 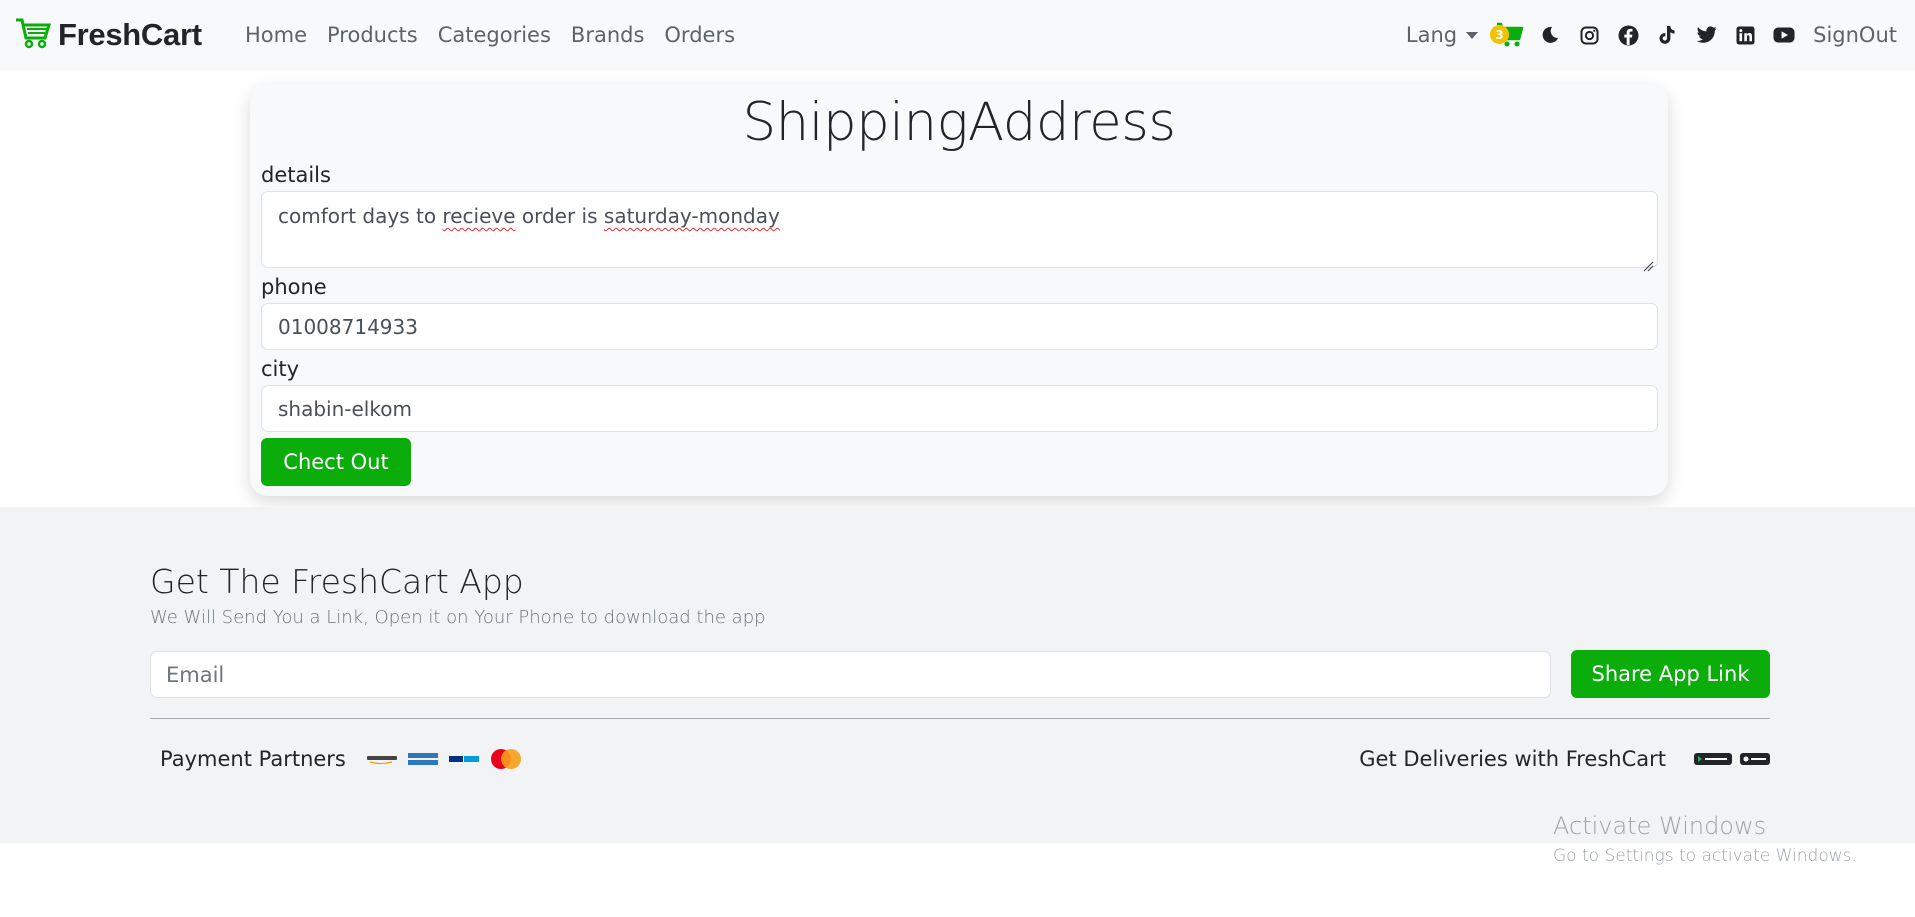 I want to click on tiktok-icon, so click(x=1667, y=35).